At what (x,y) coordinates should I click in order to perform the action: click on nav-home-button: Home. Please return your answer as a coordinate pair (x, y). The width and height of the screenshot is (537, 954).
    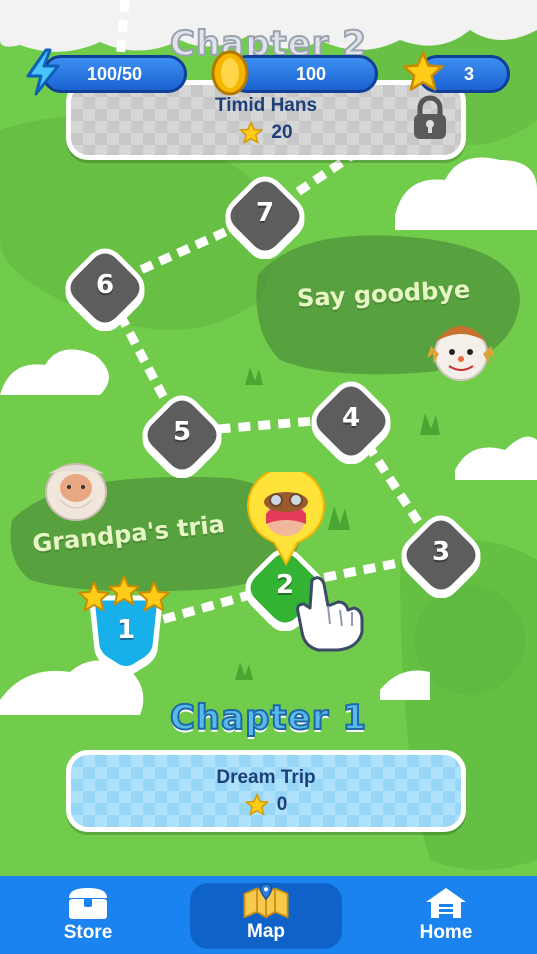
    Looking at the image, I should click on (446, 915).